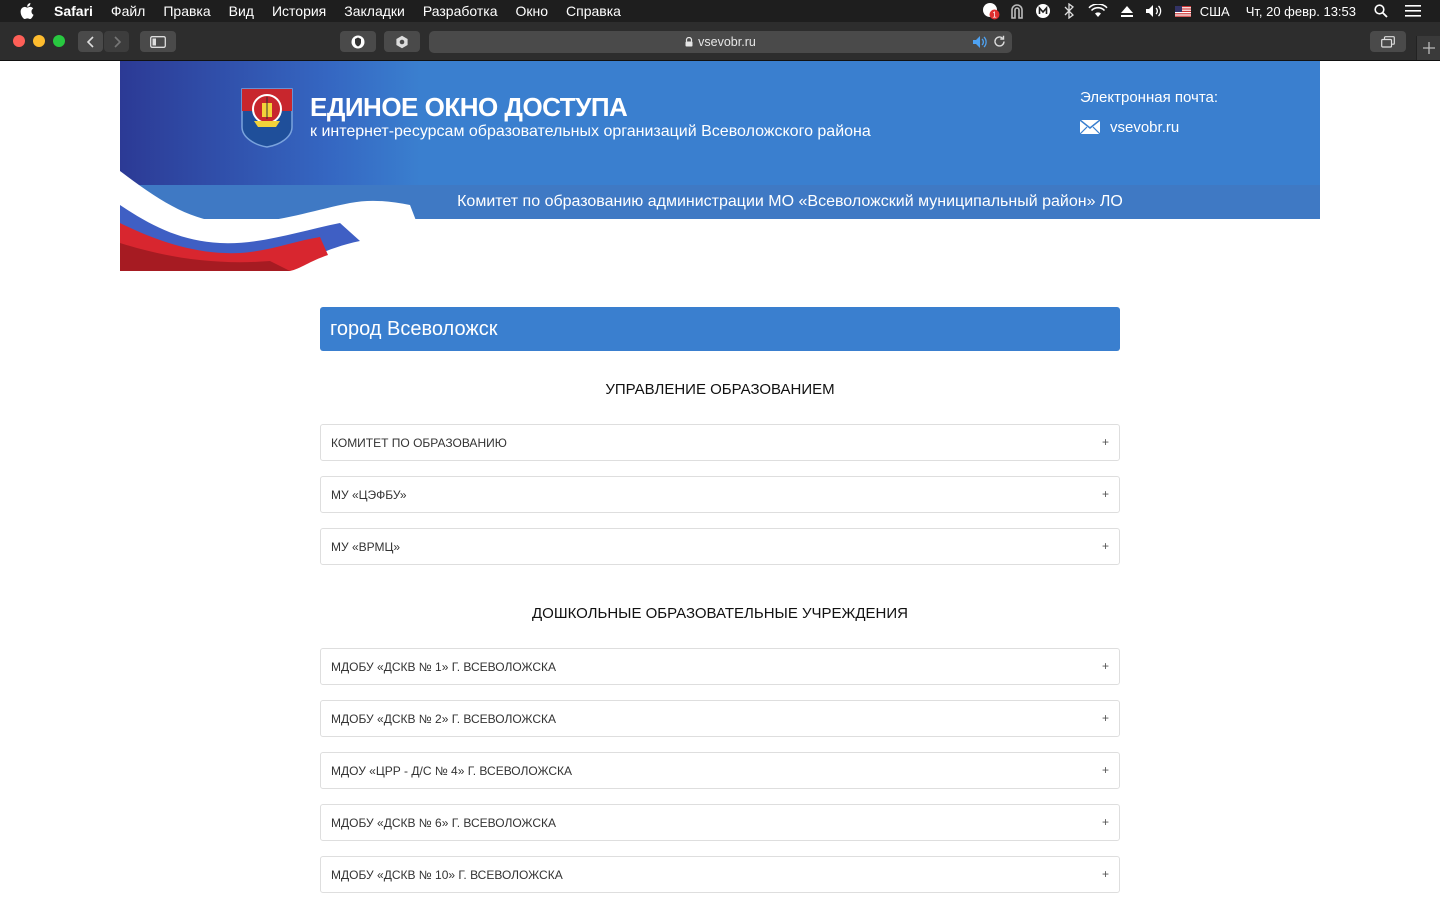  Describe the element at coordinates (531, 11) in the screenshot. I see `menu-window: Окно` at that location.